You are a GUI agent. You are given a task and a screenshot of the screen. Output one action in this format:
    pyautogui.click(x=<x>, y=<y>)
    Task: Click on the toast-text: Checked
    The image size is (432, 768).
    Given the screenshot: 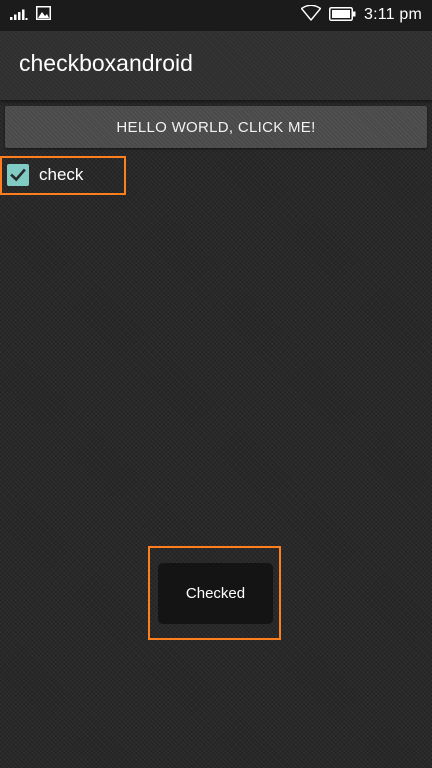 What is the action you would take?
    pyautogui.click(x=215, y=593)
    